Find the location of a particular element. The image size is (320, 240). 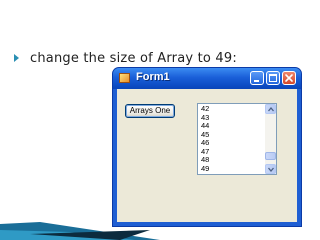

chevron-up-icon is located at coordinates (271, 109).